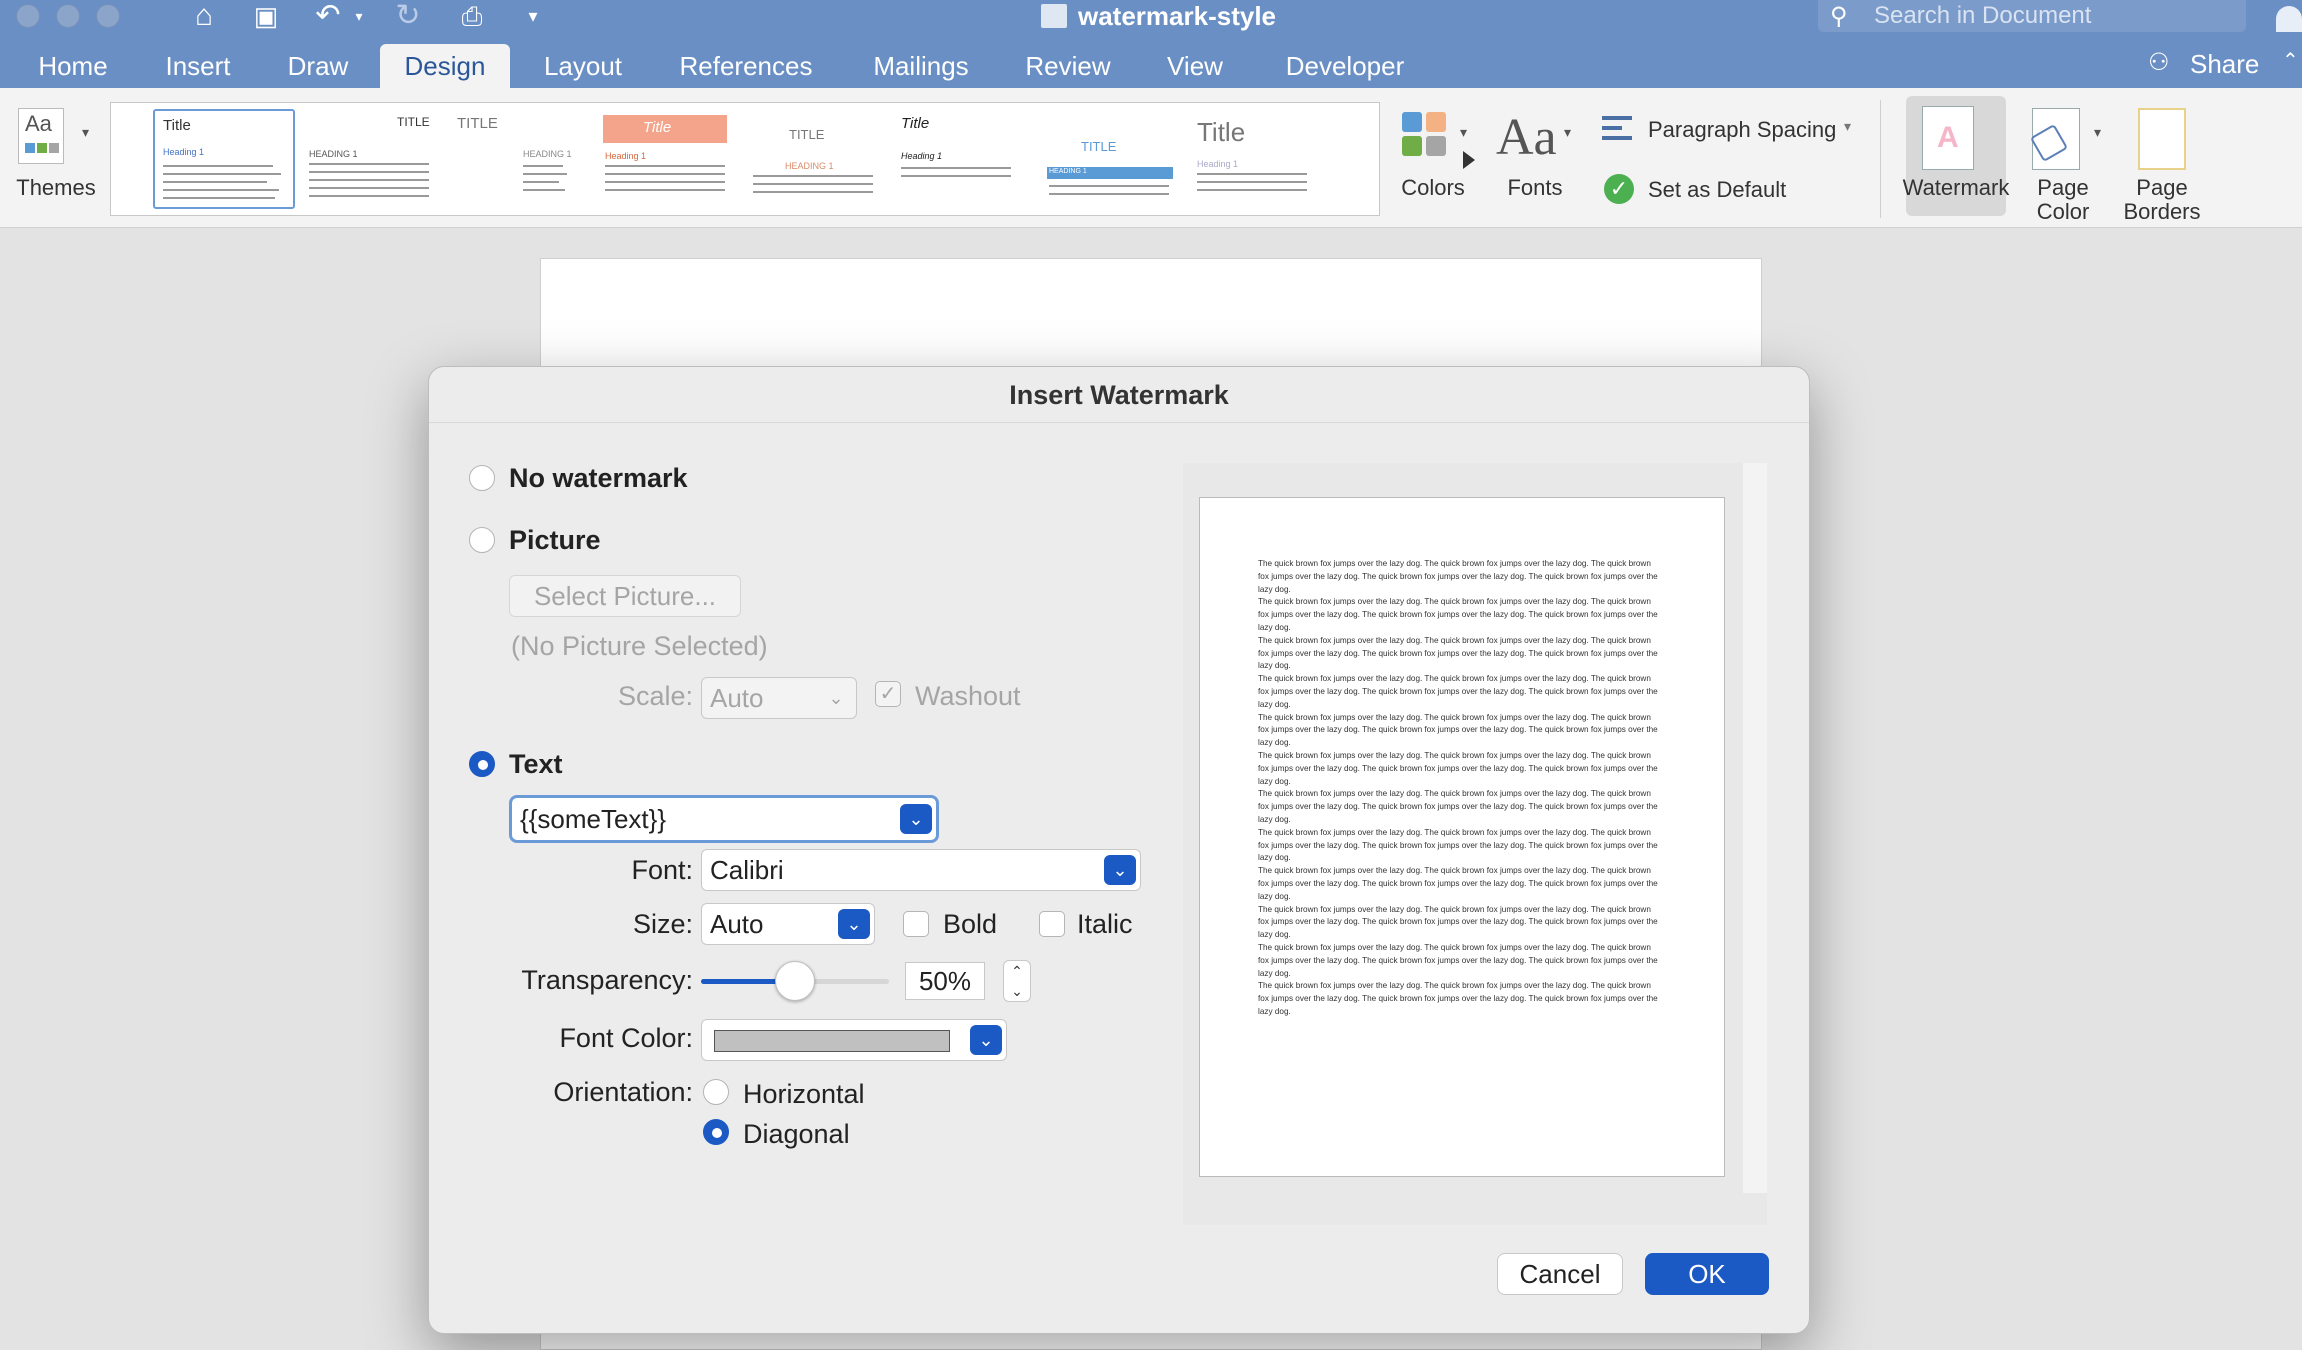  What do you see at coordinates (626, 1038) in the screenshot?
I see `font-color-label: Font Color:` at bounding box center [626, 1038].